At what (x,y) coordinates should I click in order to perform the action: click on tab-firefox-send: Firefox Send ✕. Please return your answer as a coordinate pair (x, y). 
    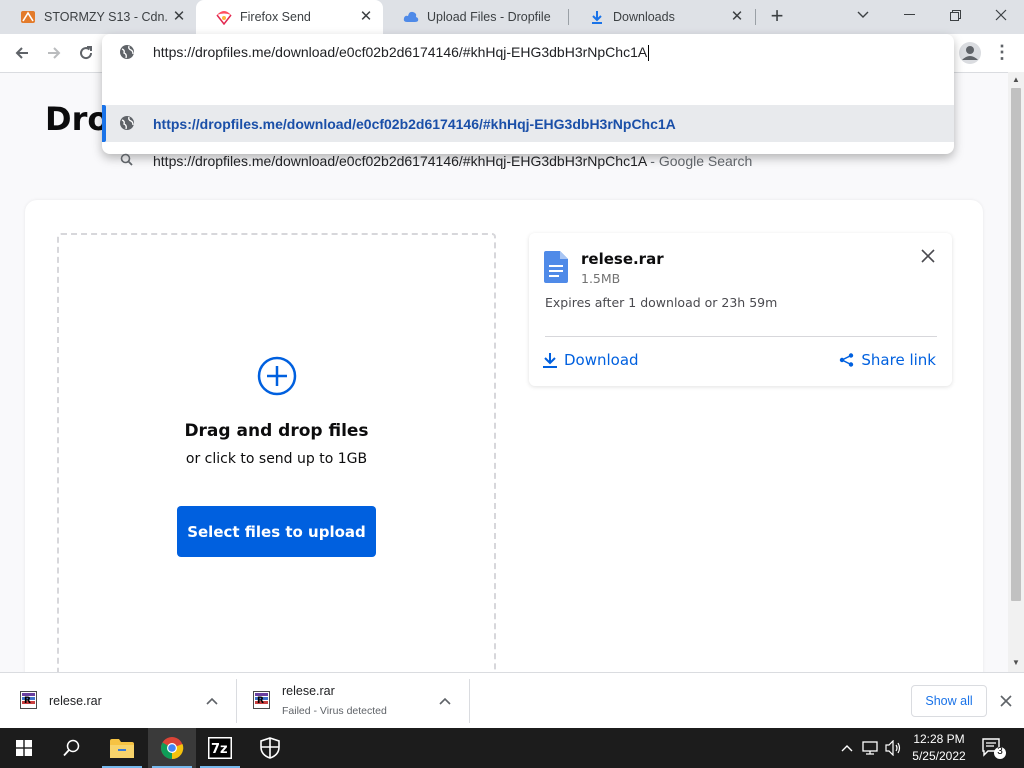
    Looking at the image, I should click on (289, 17).